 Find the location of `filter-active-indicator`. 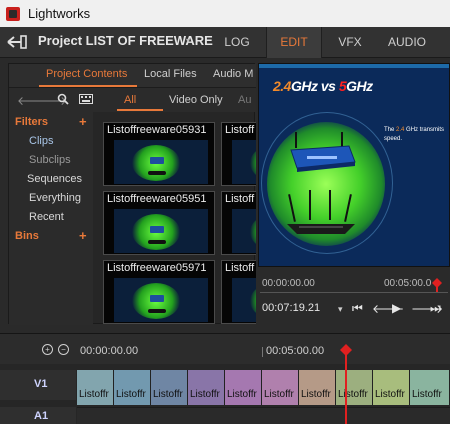

filter-active-indicator is located at coordinates (140, 110).